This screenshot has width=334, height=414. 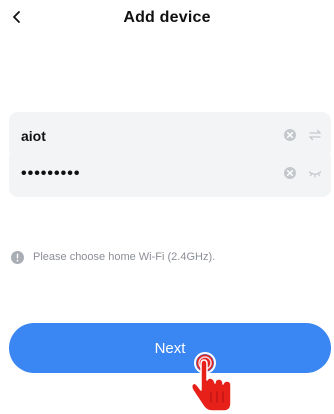 I want to click on wifi-password-input, so click(x=141, y=173).